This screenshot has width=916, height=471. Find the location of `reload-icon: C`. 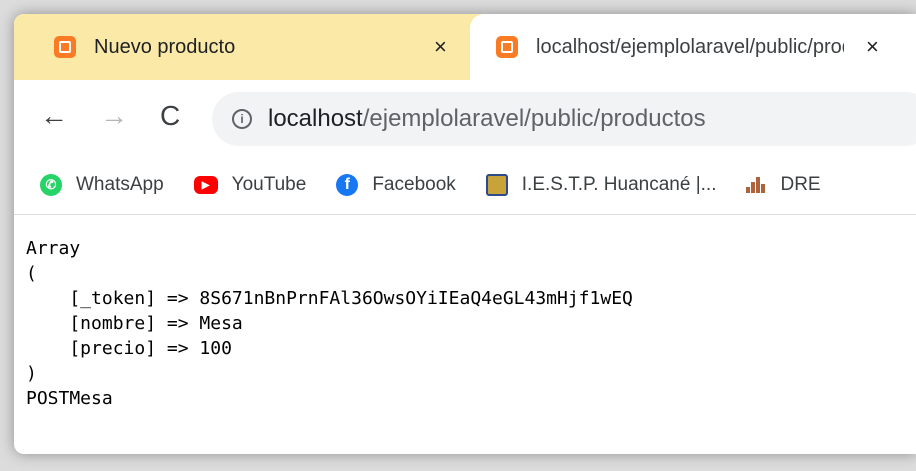

reload-icon: C is located at coordinates (170, 116).